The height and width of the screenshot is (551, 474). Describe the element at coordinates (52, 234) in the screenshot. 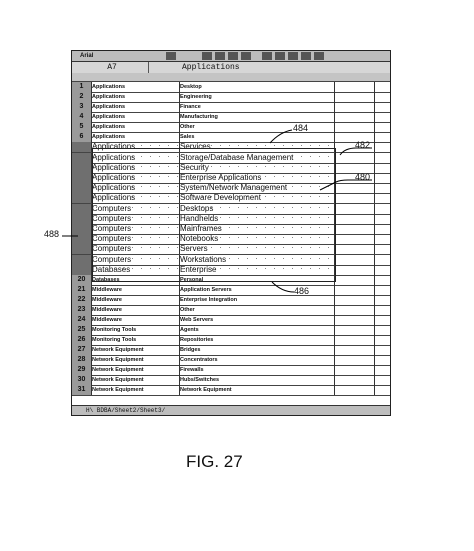

I see `reference-488: 488` at that location.